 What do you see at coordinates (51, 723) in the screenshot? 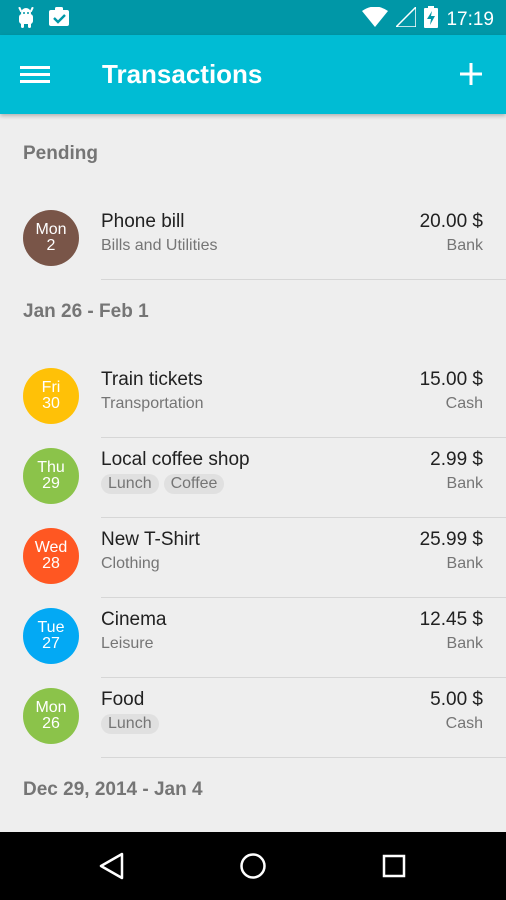
I see `avatar-date: 26` at bounding box center [51, 723].